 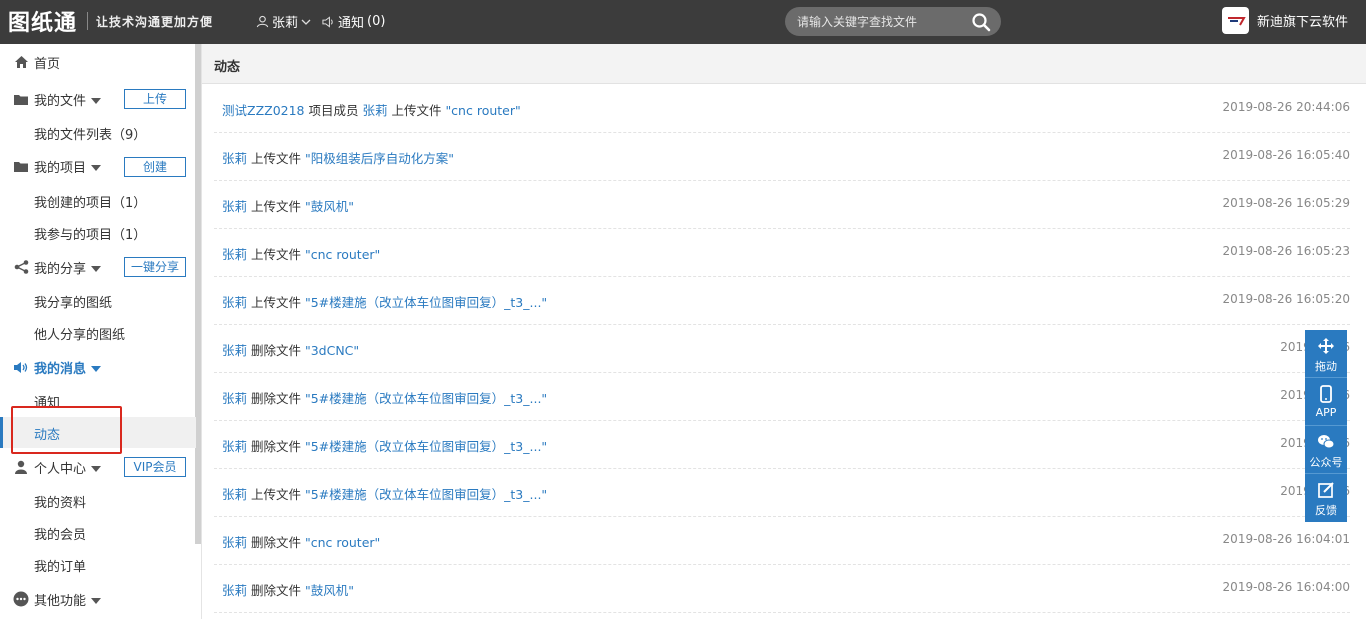 What do you see at coordinates (784, 64) in the screenshot?
I see `main-header: 动态` at bounding box center [784, 64].